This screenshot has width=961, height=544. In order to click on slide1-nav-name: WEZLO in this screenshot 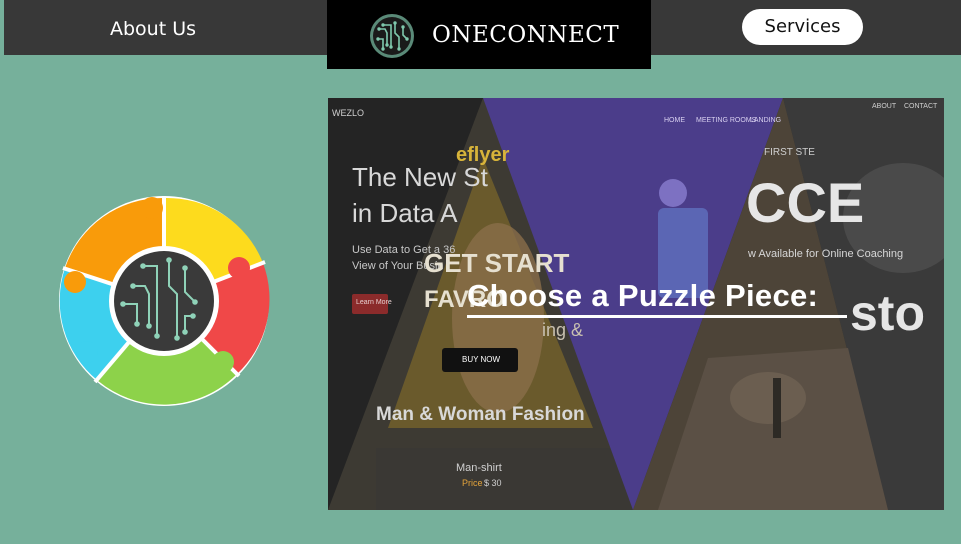, I will do `click(348, 113)`.